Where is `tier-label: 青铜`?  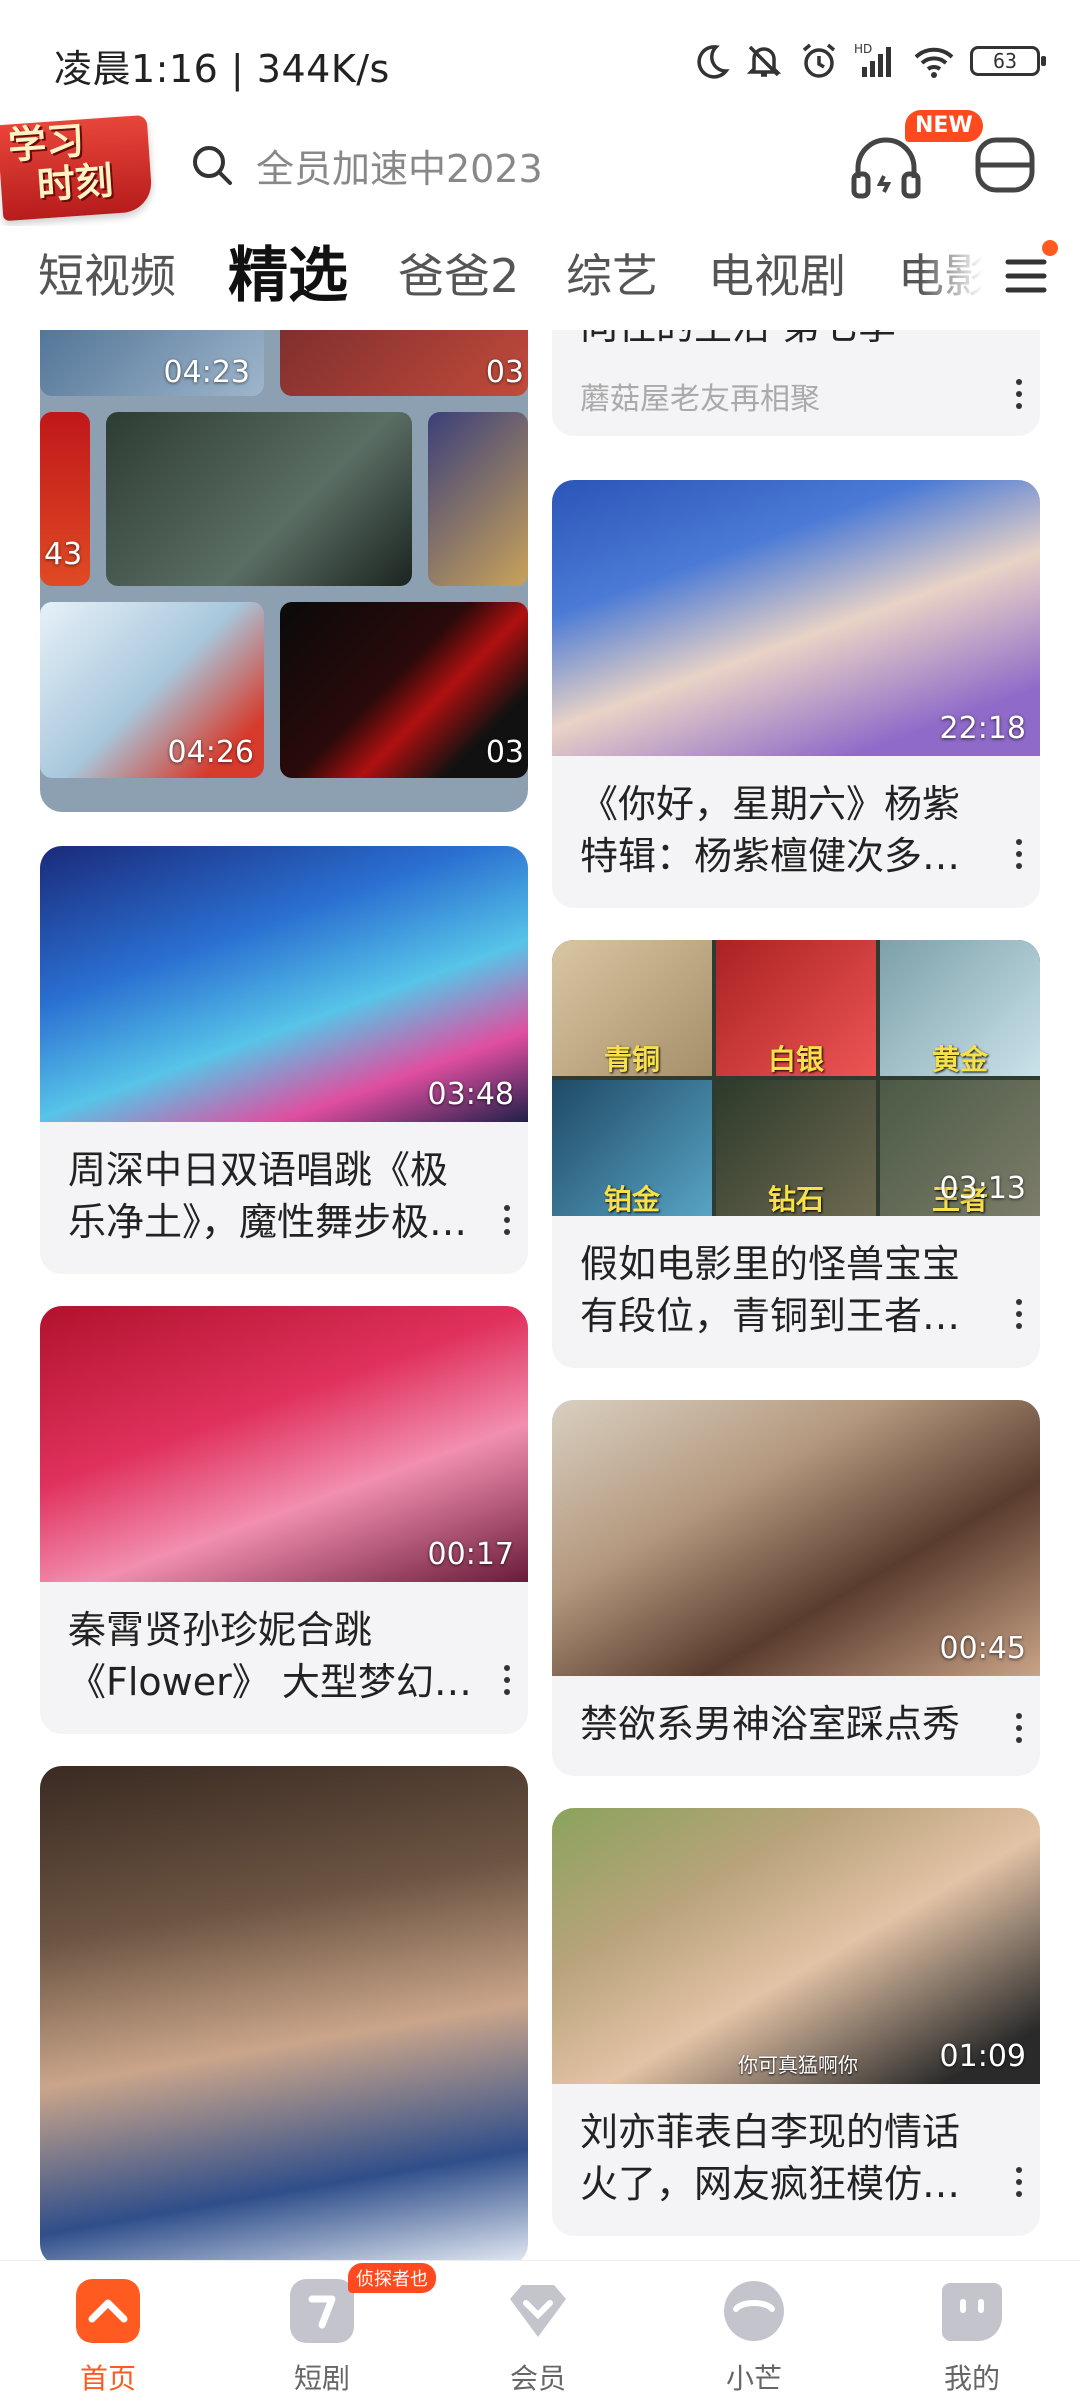 tier-label: 青铜 is located at coordinates (632, 1059).